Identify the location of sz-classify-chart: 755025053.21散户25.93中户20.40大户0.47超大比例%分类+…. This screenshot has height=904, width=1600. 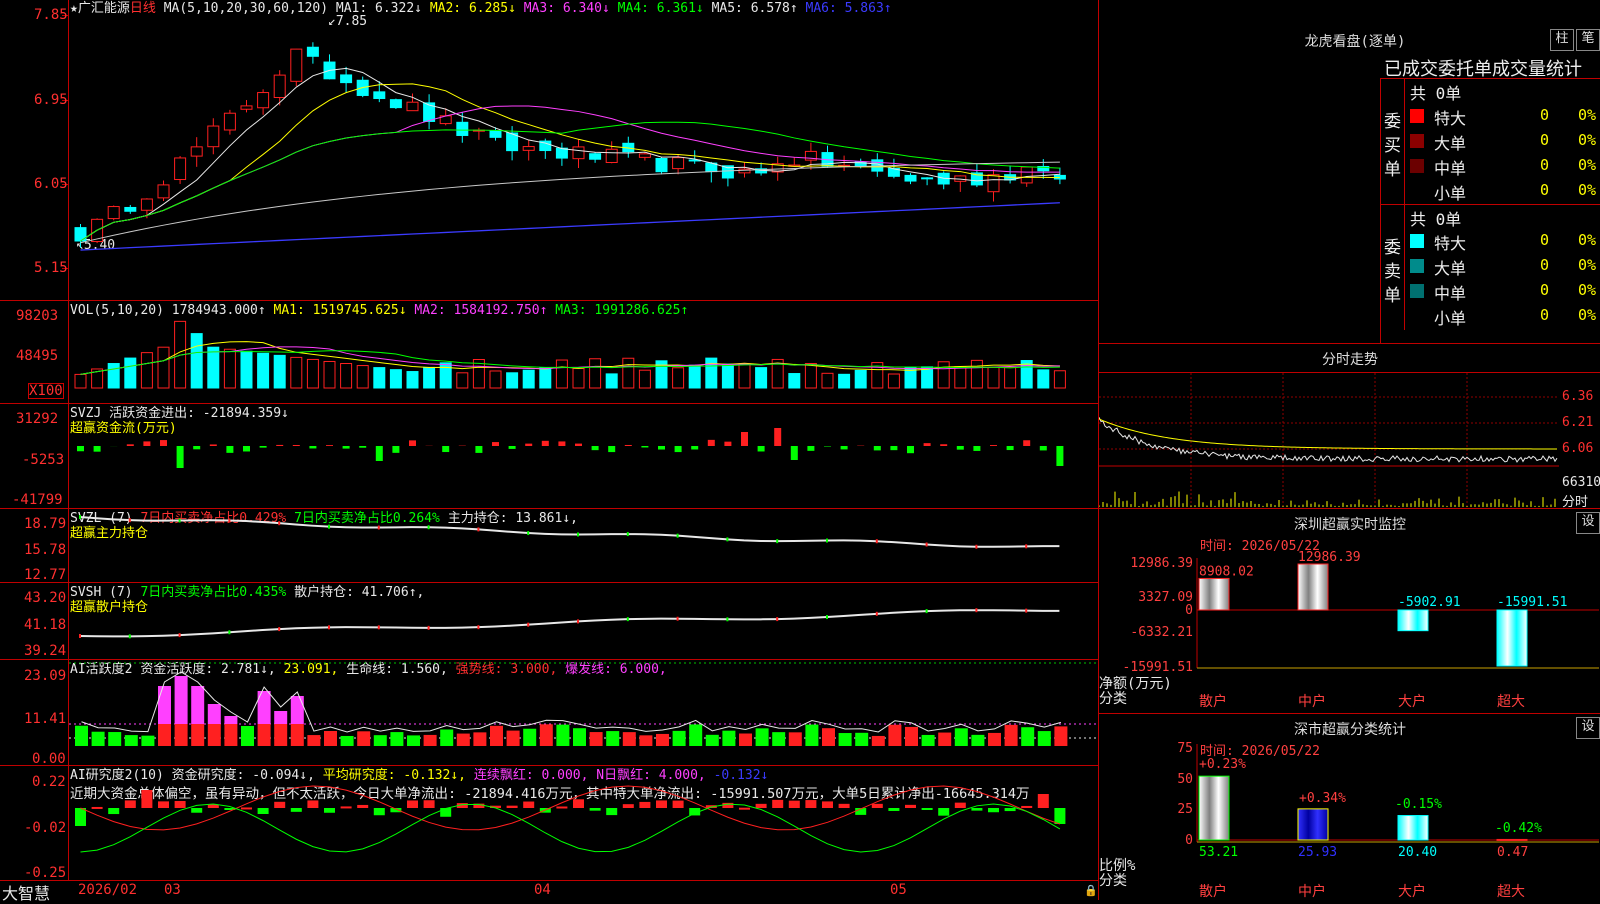
(1349, 807).